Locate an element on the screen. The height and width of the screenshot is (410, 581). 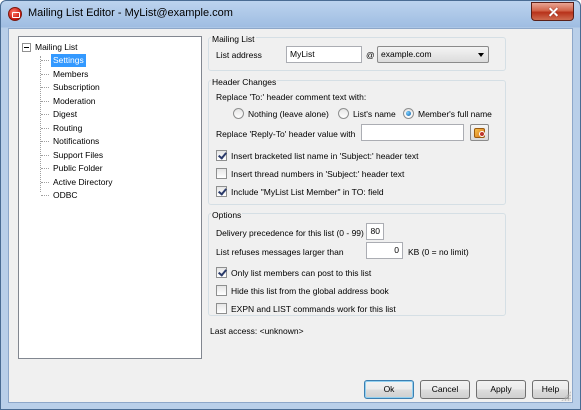
group-title-options: Options is located at coordinates (227, 215).